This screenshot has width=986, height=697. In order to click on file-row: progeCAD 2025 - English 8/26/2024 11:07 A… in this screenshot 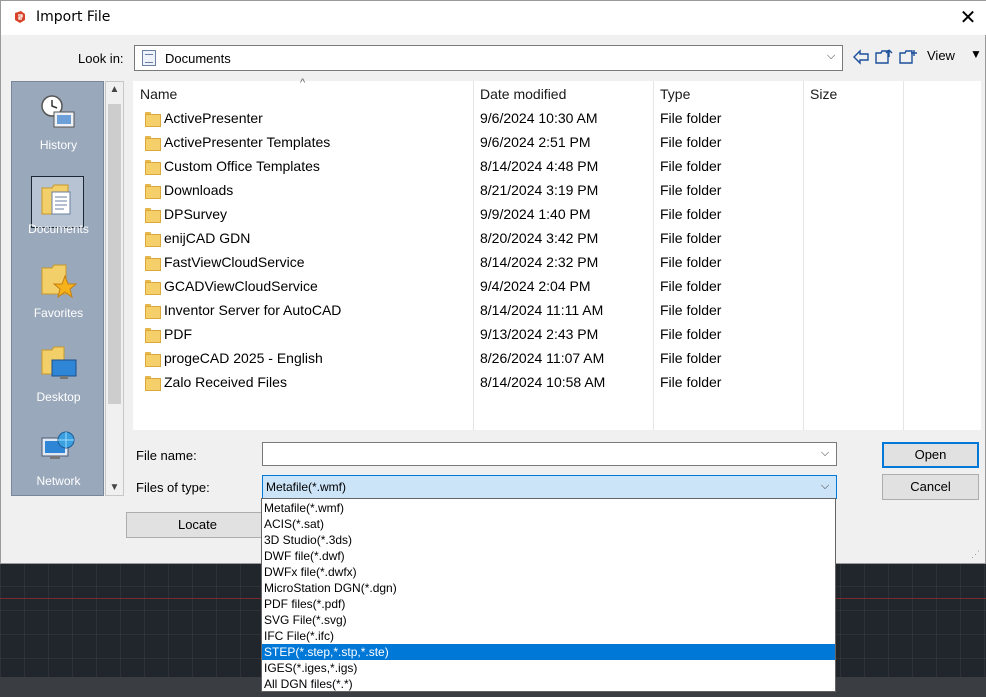, I will do `click(557, 360)`.